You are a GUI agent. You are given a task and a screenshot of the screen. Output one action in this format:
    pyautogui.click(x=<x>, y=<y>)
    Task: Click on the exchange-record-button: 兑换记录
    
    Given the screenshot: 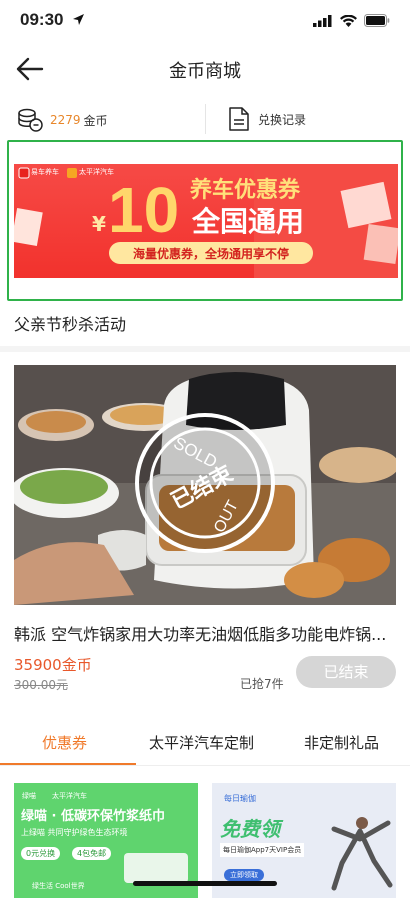 What is the action you would take?
    pyautogui.click(x=267, y=119)
    